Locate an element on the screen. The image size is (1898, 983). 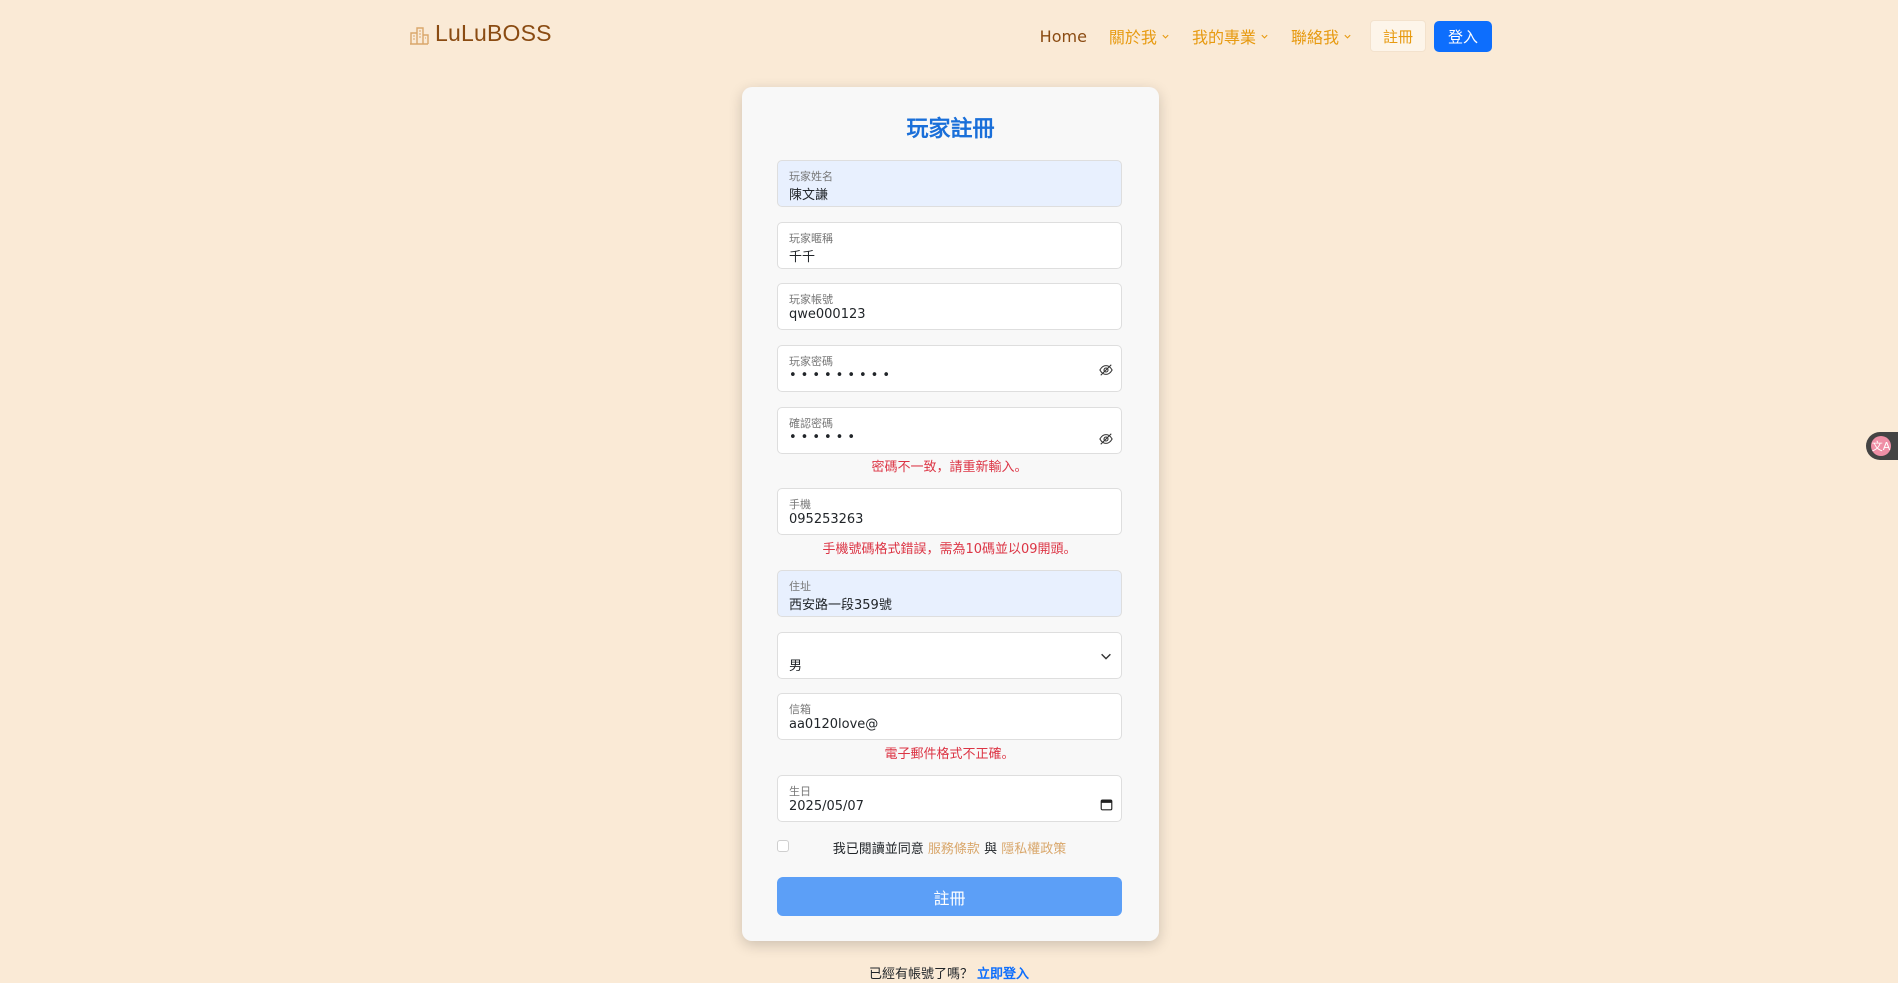
login-prompt: 已經有帳號了嗎？ 立即登入 is located at coordinates (949, 972).